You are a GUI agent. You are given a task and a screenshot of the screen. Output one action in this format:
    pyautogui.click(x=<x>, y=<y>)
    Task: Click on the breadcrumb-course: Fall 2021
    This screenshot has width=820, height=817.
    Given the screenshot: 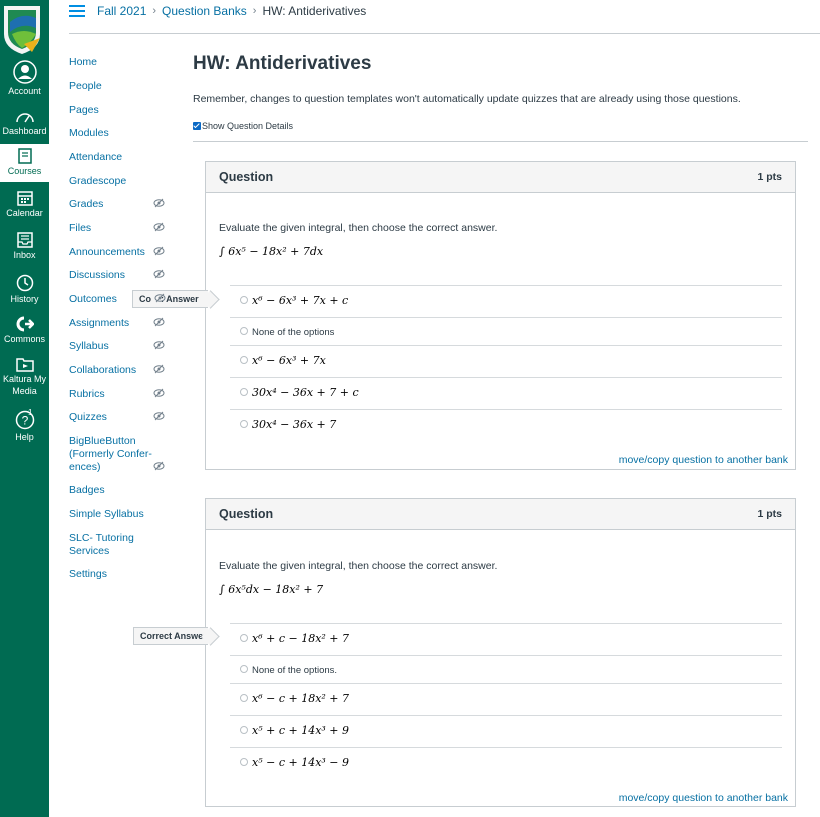 What is the action you would take?
    pyautogui.click(x=121, y=11)
    